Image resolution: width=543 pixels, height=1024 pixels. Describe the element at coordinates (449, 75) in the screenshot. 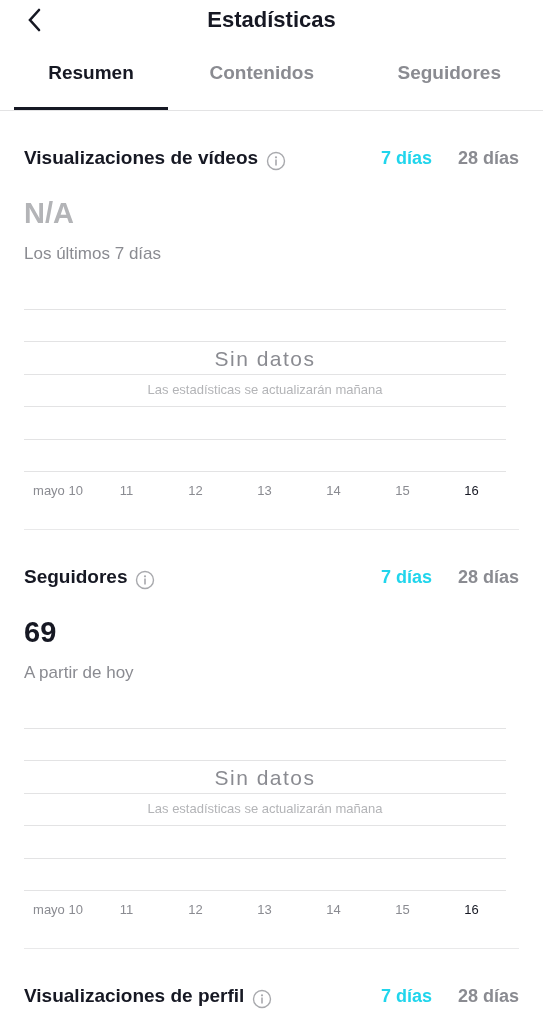

I see `tab: Seguidores` at that location.